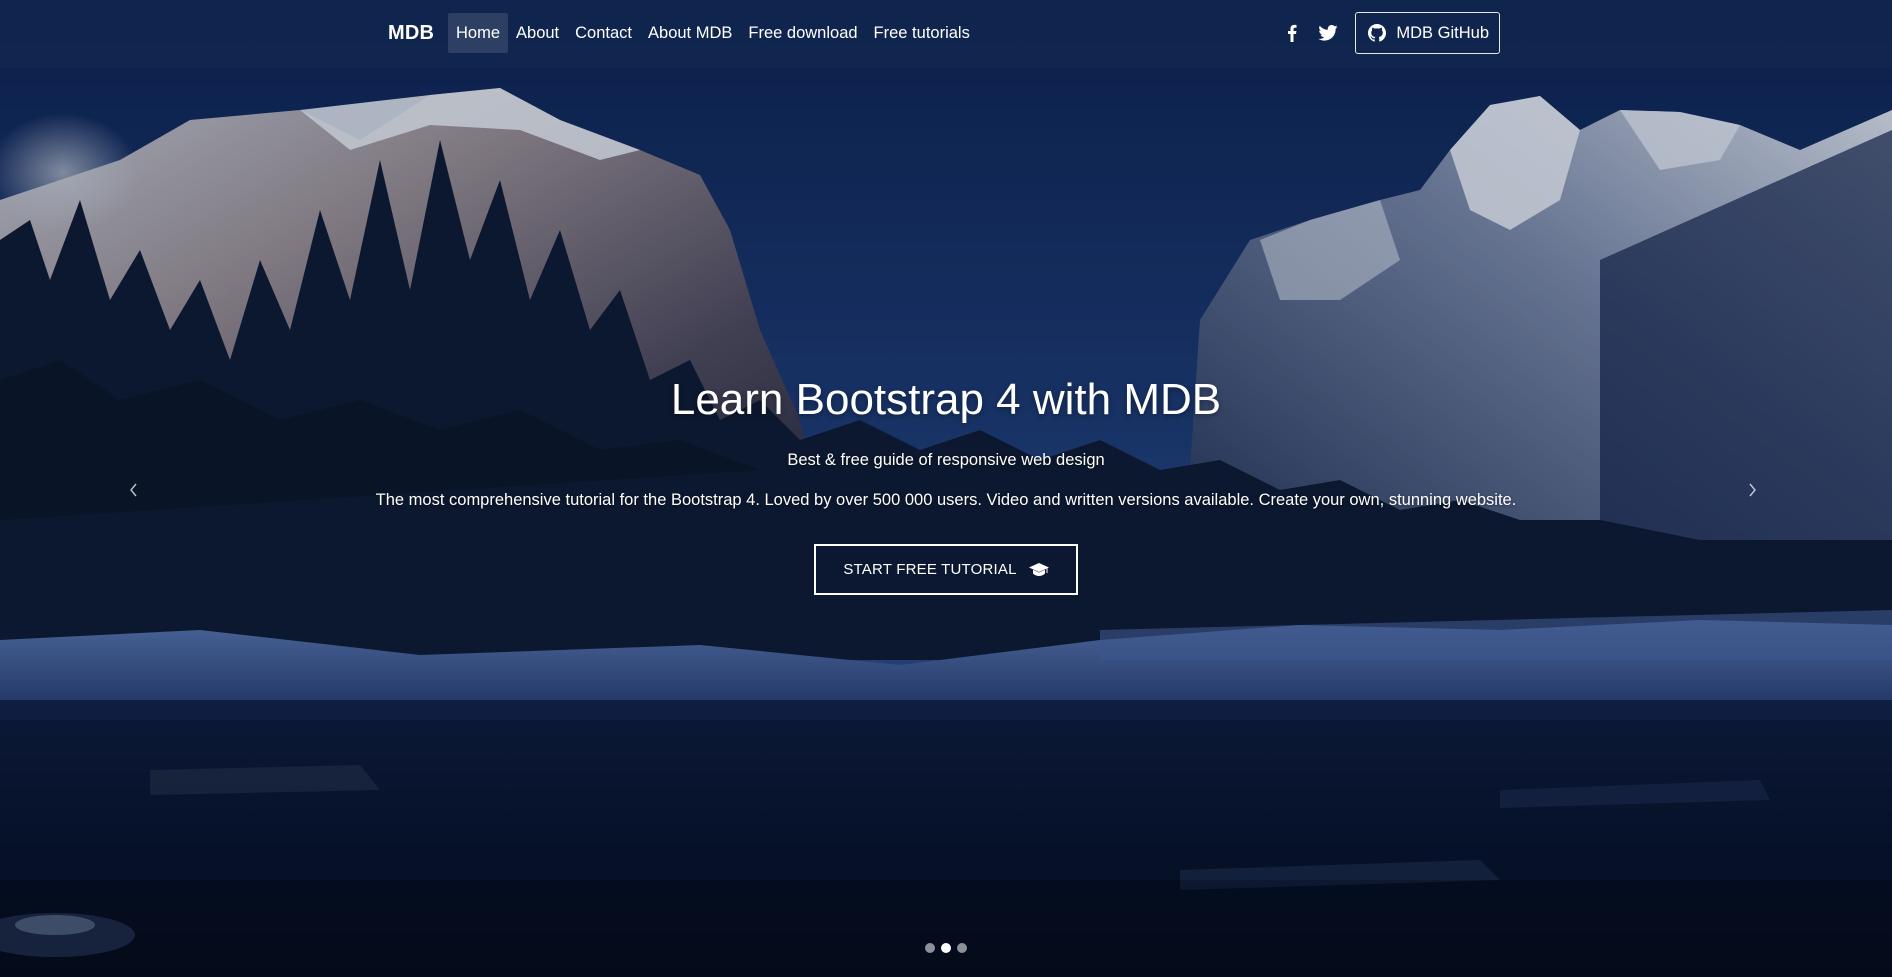 The image size is (1892, 977). I want to click on github-button-label: MDB GitHub, so click(1442, 32).